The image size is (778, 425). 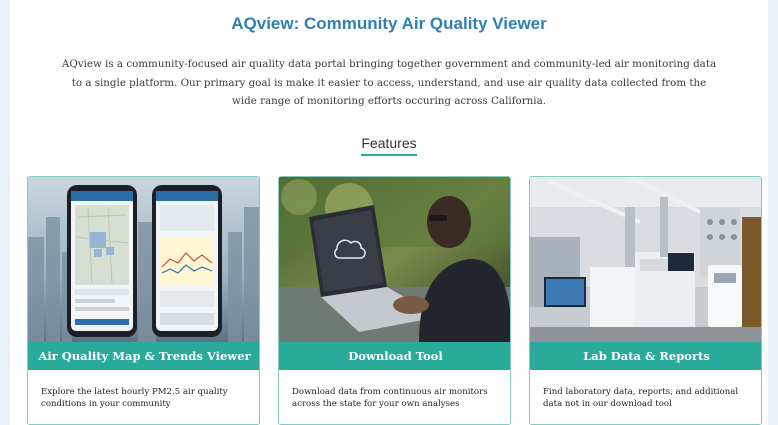 What do you see at coordinates (645, 259) in the screenshot?
I see `laboratory-image` at bounding box center [645, 259].